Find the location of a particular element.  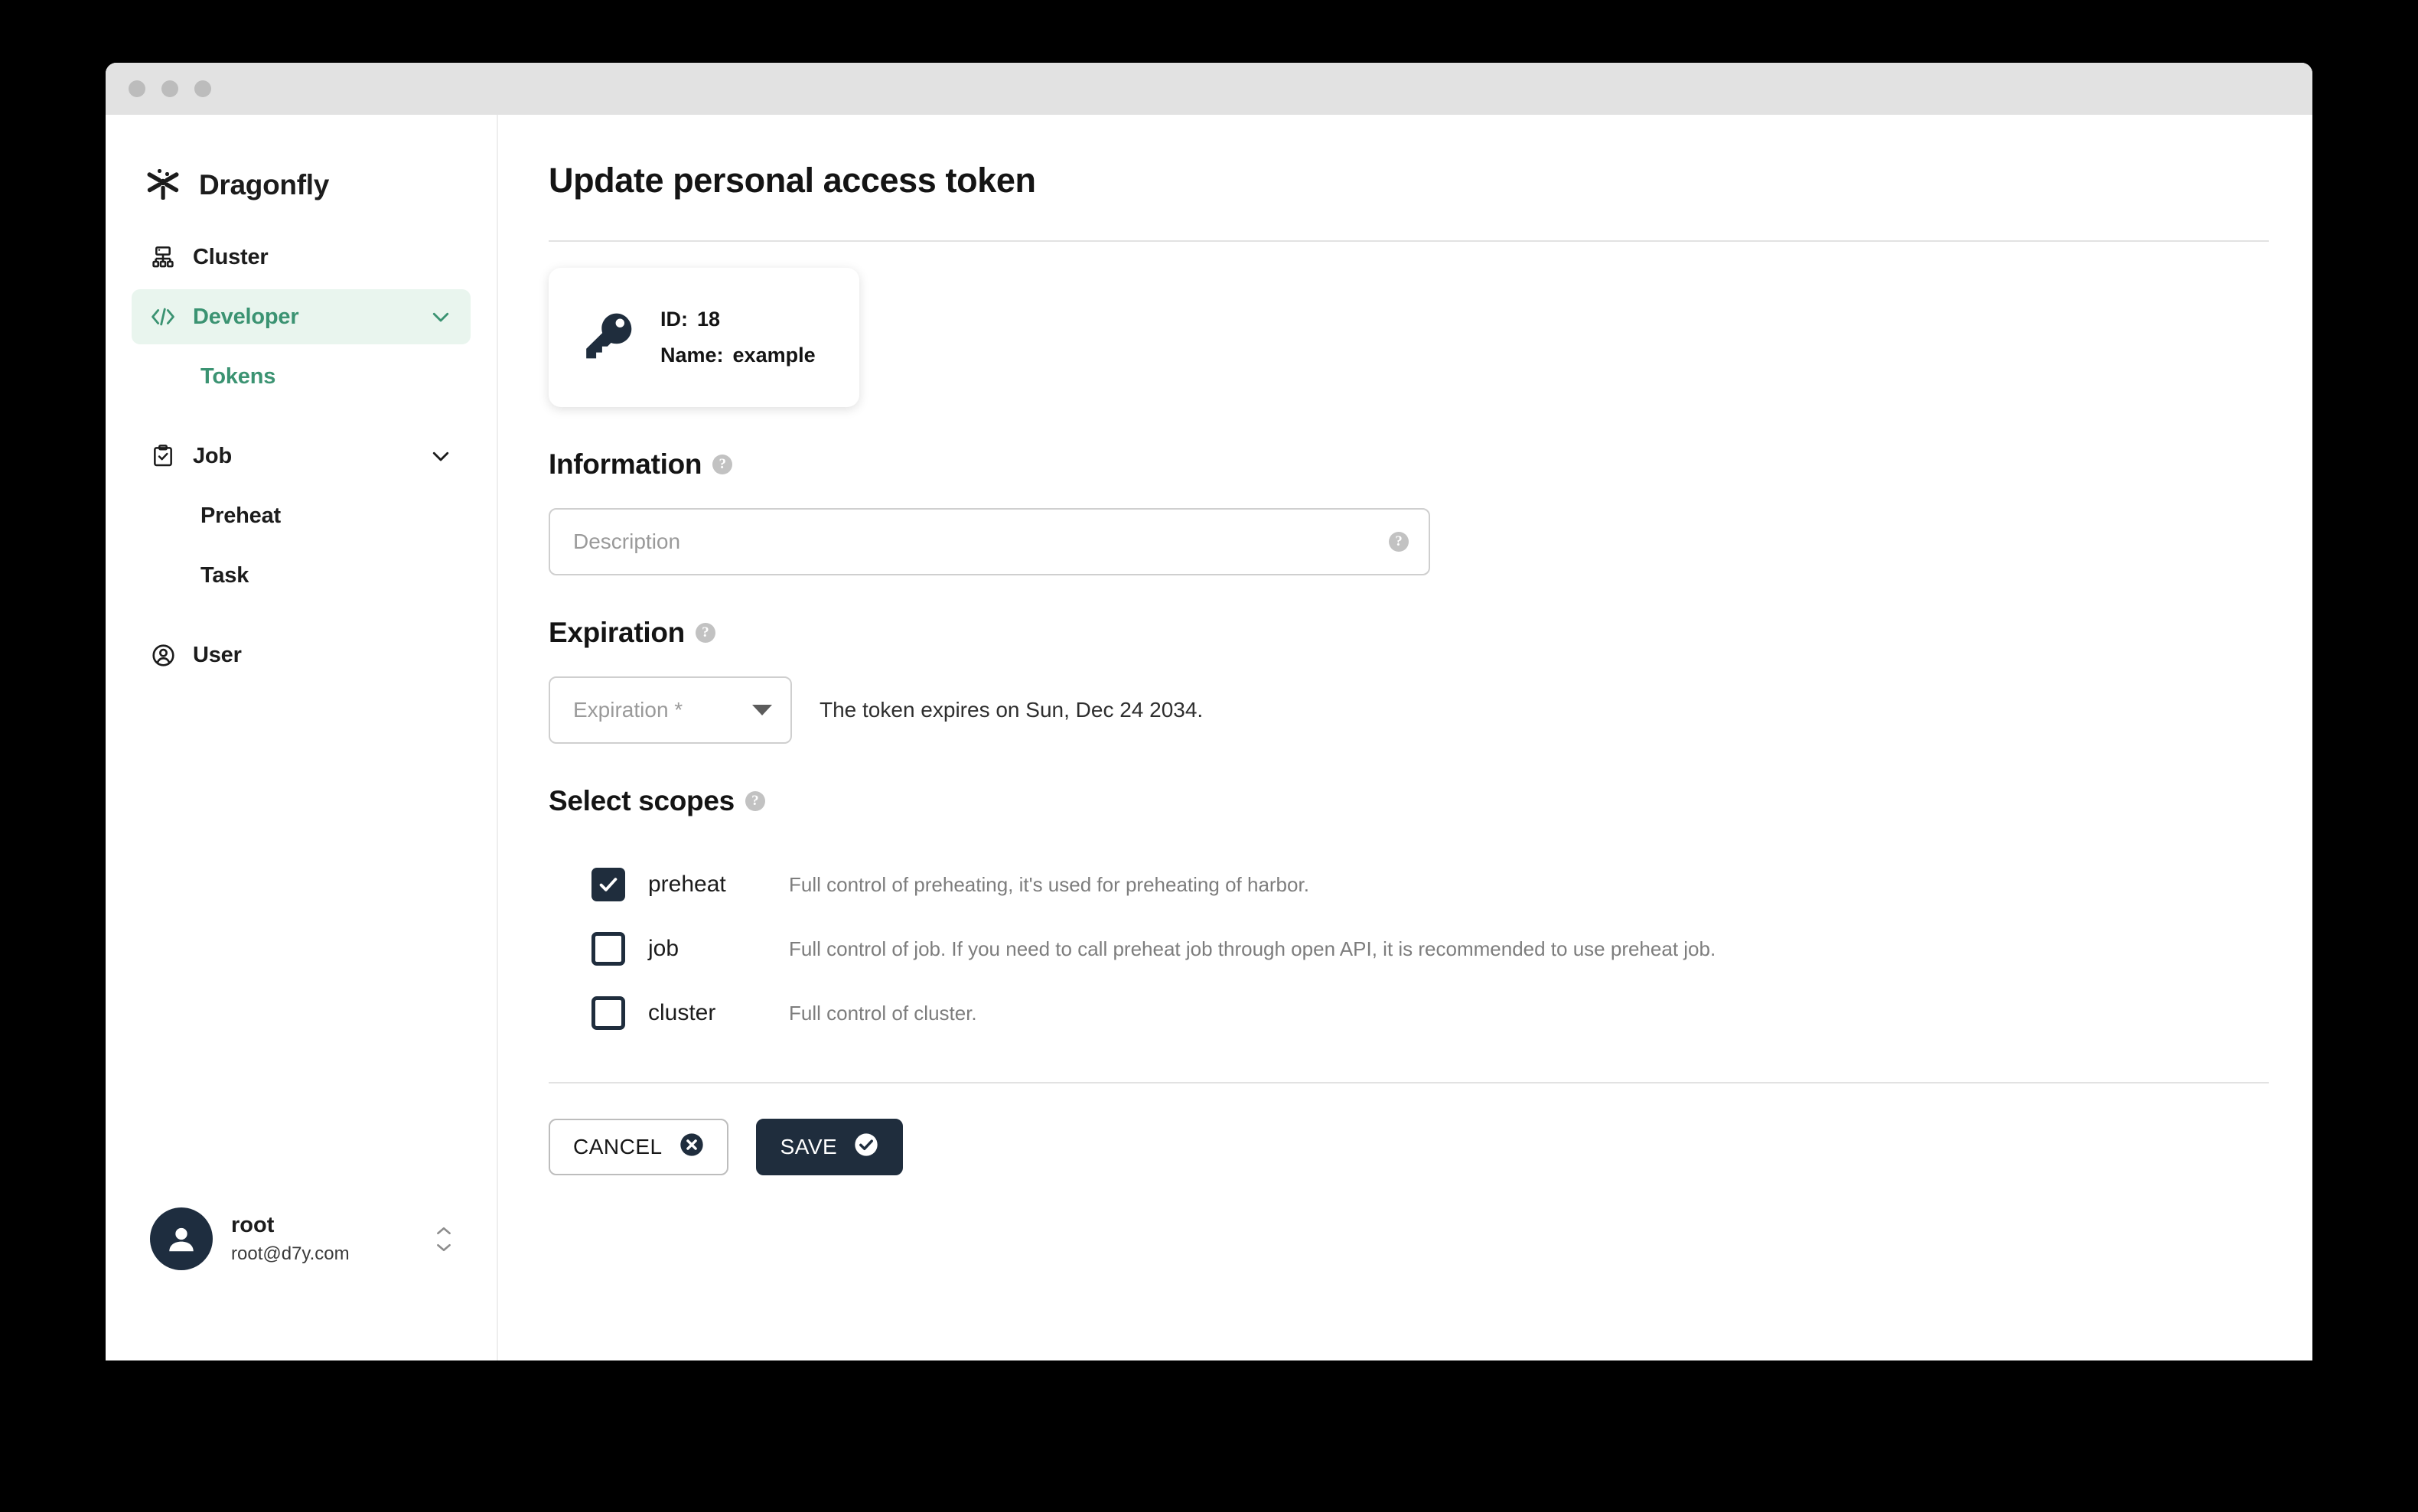

save-button-label: SAVE is located at coordinates (809, 1146).